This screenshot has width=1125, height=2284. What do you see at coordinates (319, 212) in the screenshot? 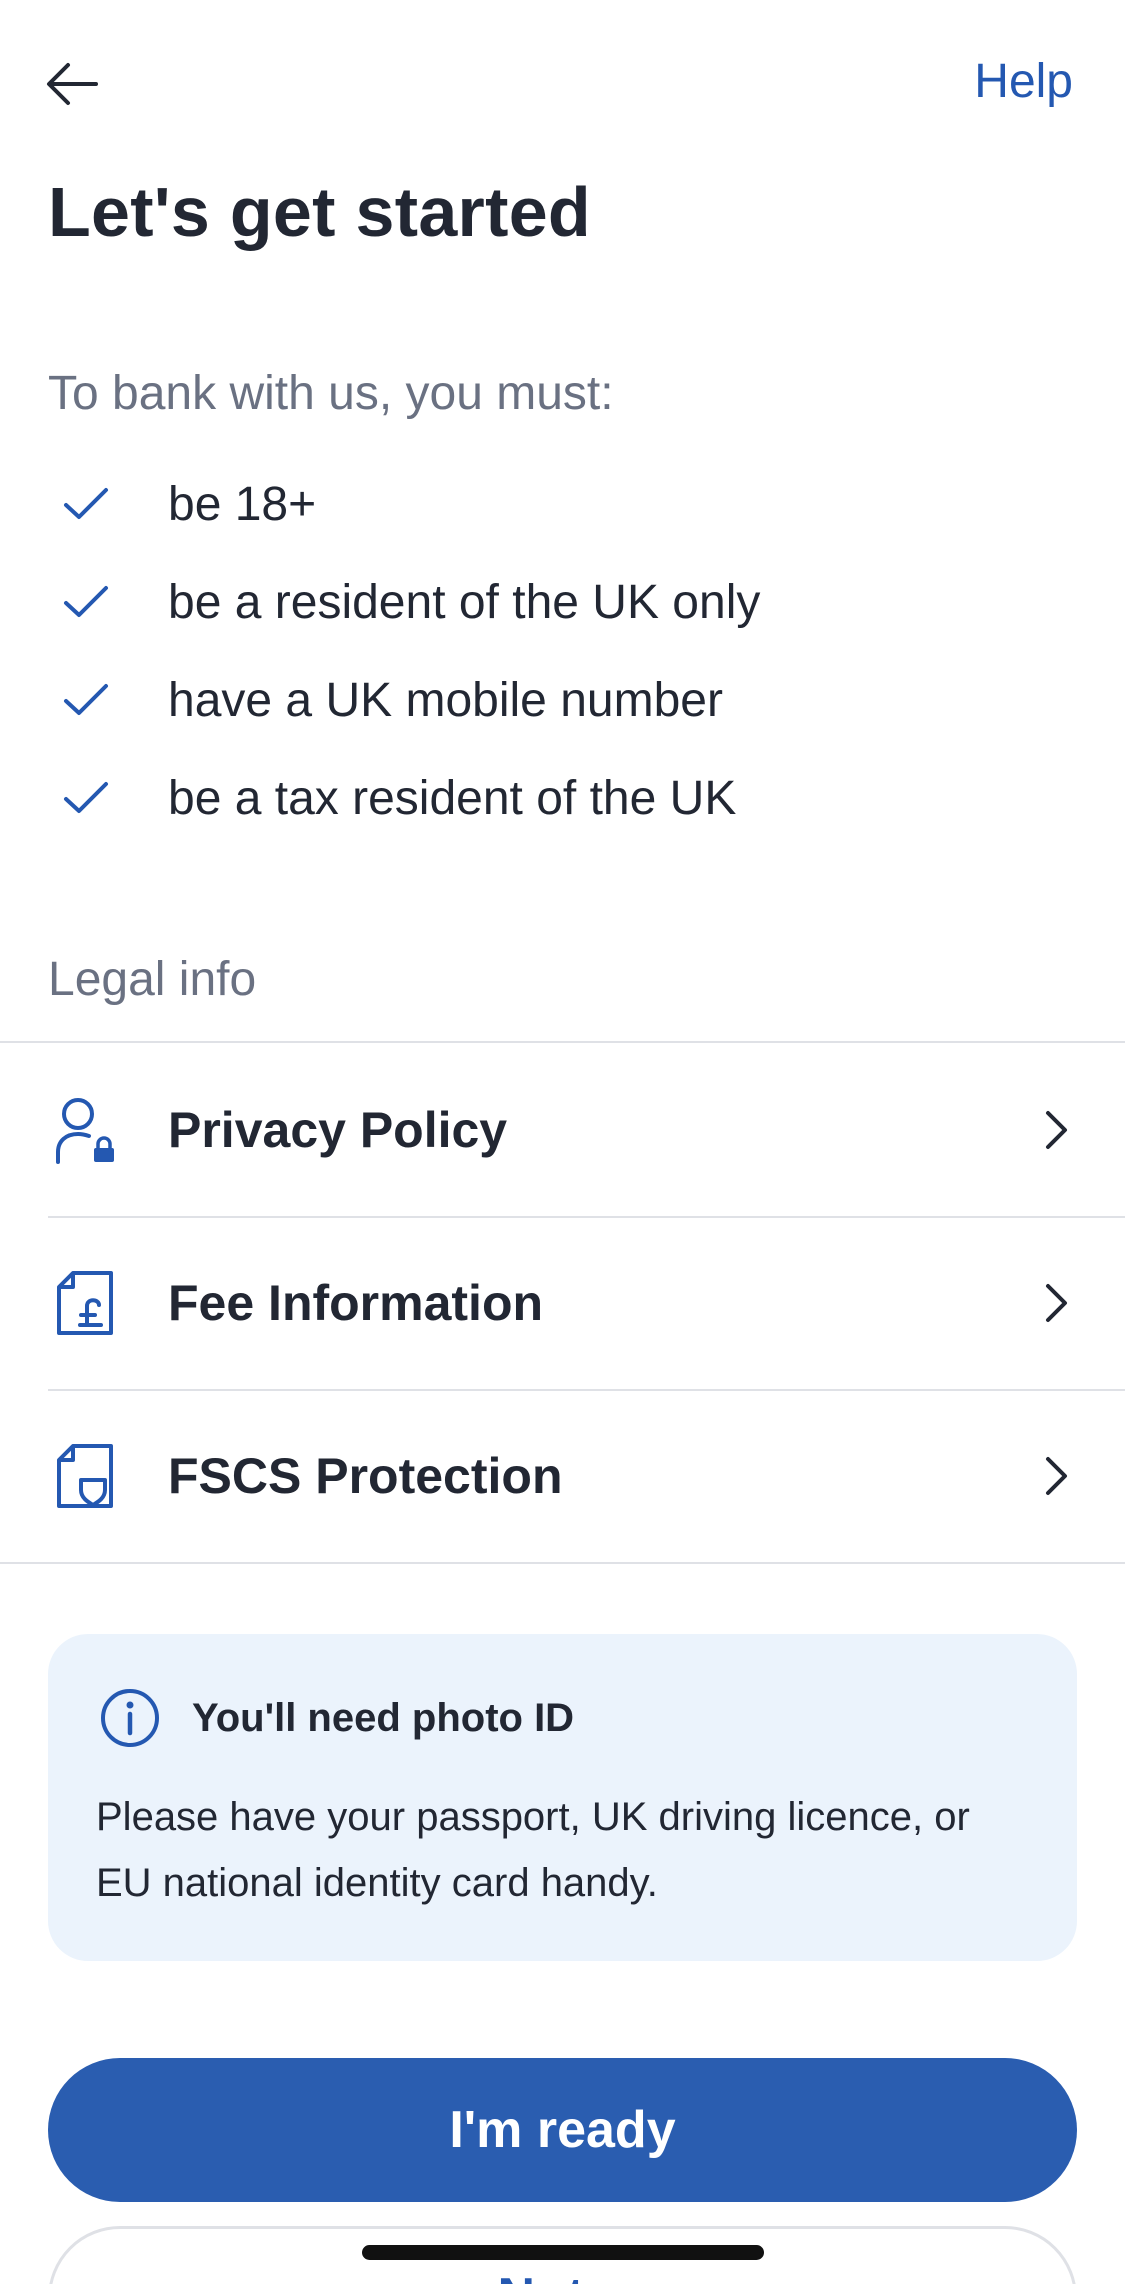
I see `page-title: Let's get started` at bounding box center [319, 212].